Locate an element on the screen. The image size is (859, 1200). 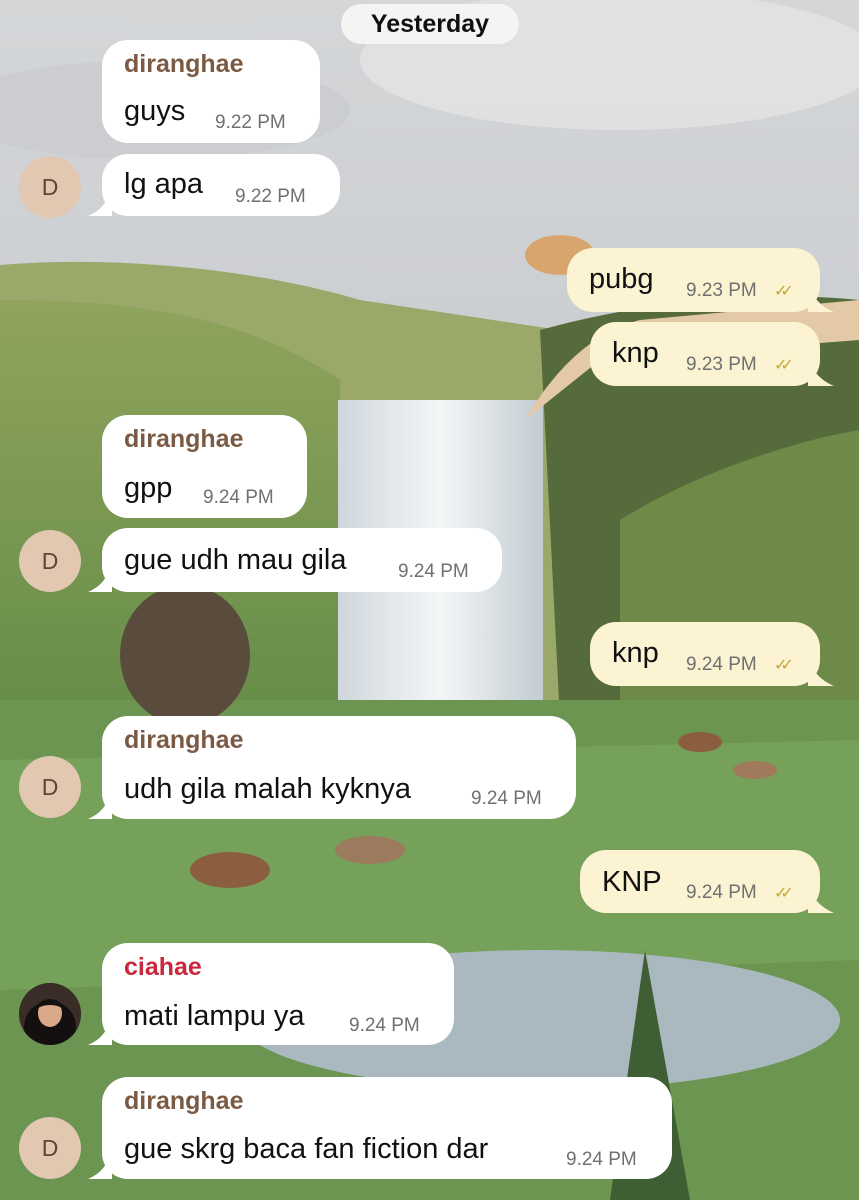
message-bubble: knp 9.24 PM ✓✓ is located at coordinates (705, 654).